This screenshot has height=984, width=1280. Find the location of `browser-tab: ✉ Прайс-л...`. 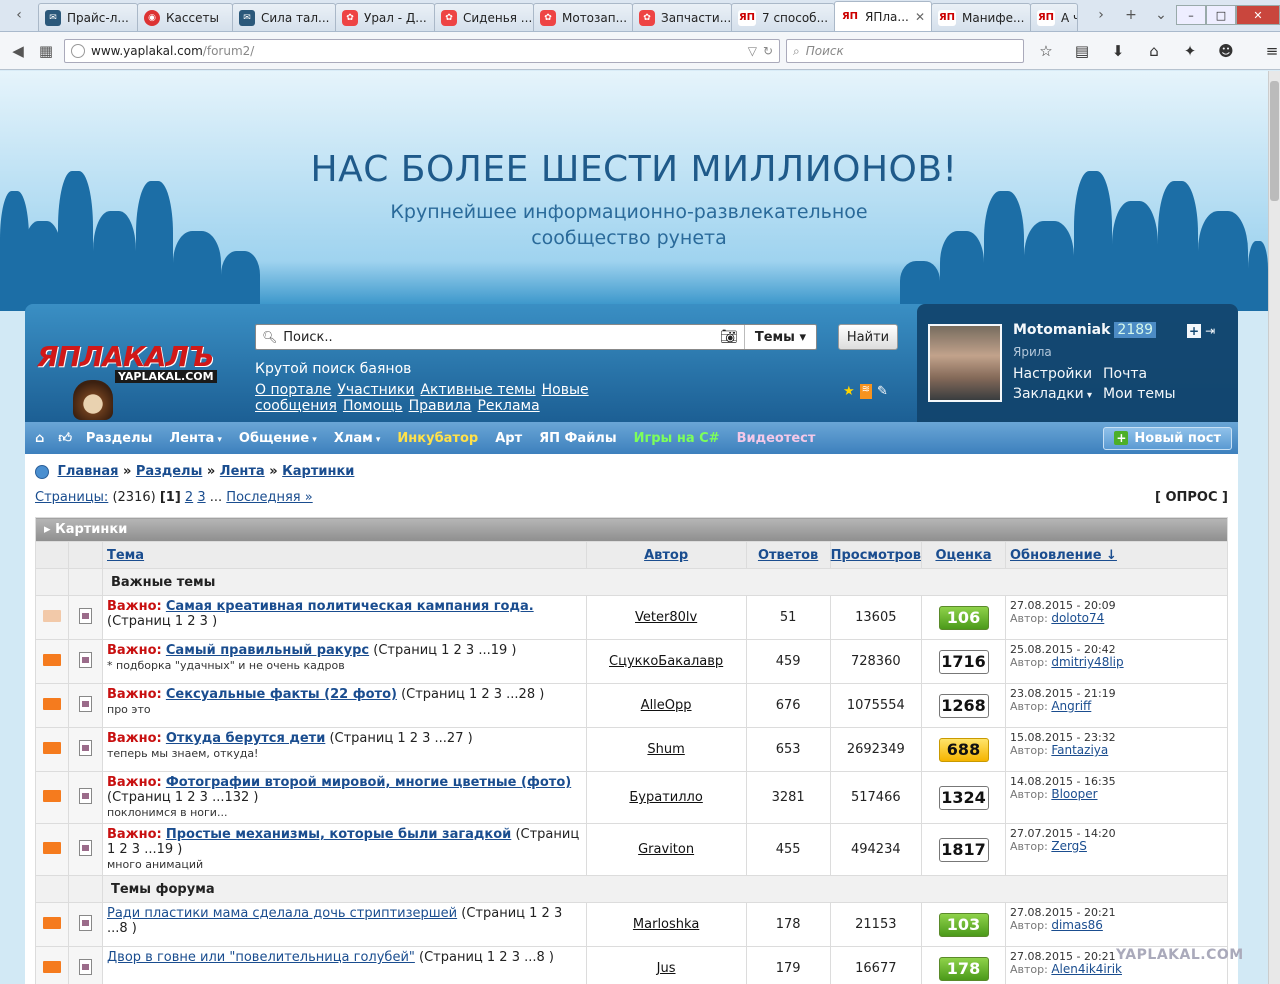

browser-tab: ✉ Прайс-л... is located at coordinates (88, 17).